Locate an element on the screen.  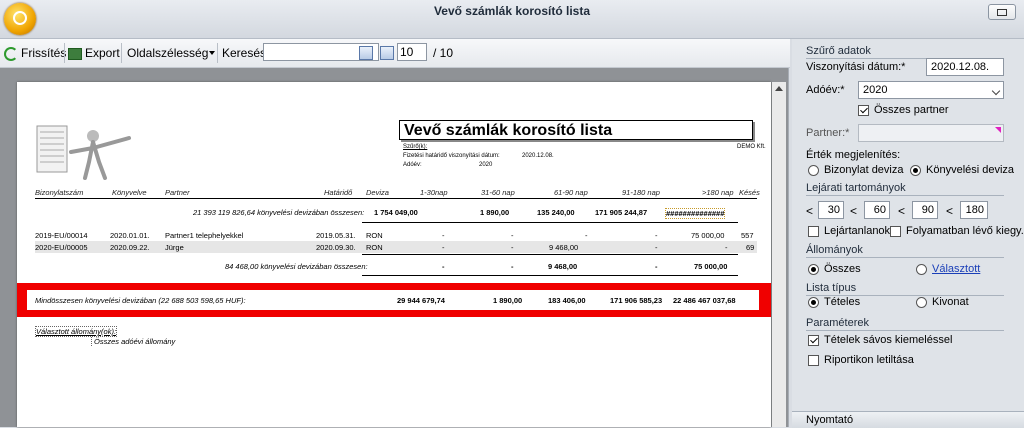
partner-input is located at coordinates (931, 133).